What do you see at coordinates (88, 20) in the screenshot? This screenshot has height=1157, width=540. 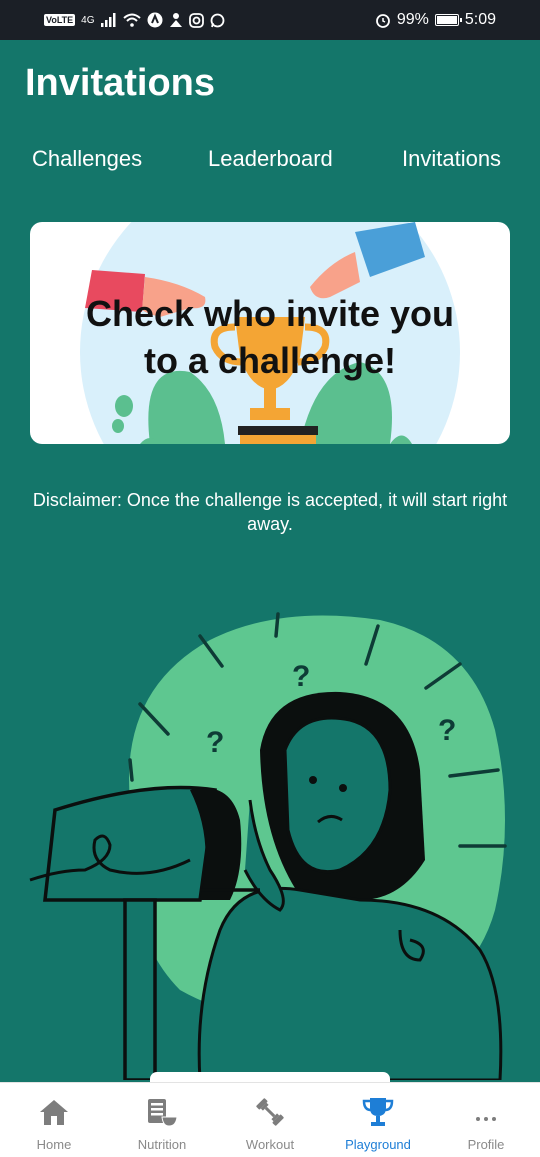 I see `network-type: 4G` at bounding box center [88, 20].